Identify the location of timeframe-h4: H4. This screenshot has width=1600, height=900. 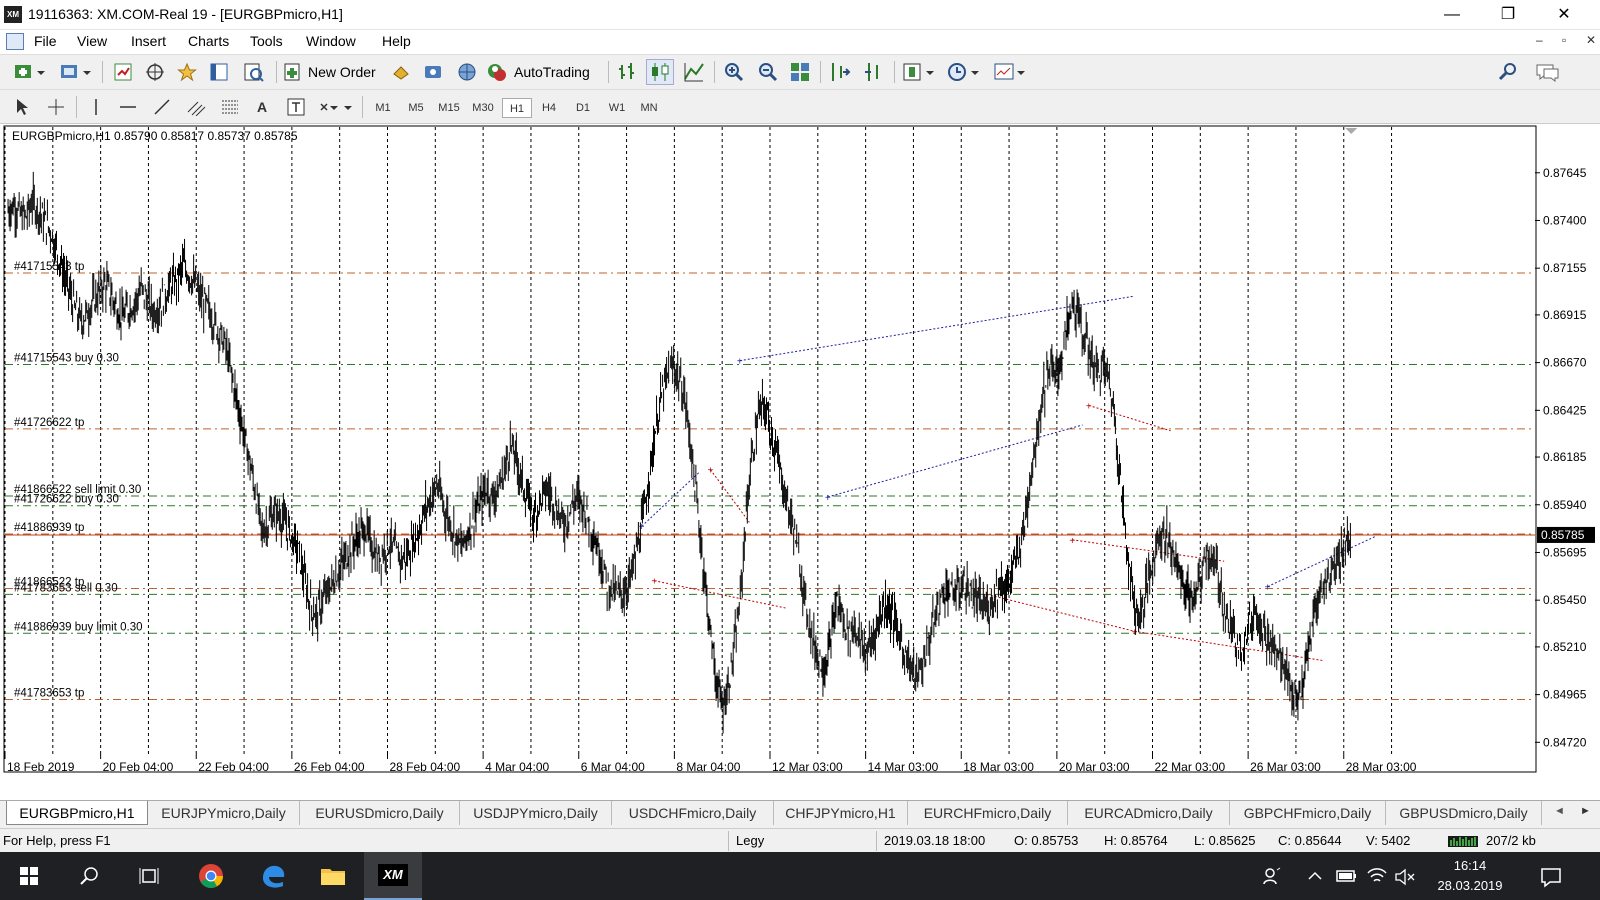
(549, 108).